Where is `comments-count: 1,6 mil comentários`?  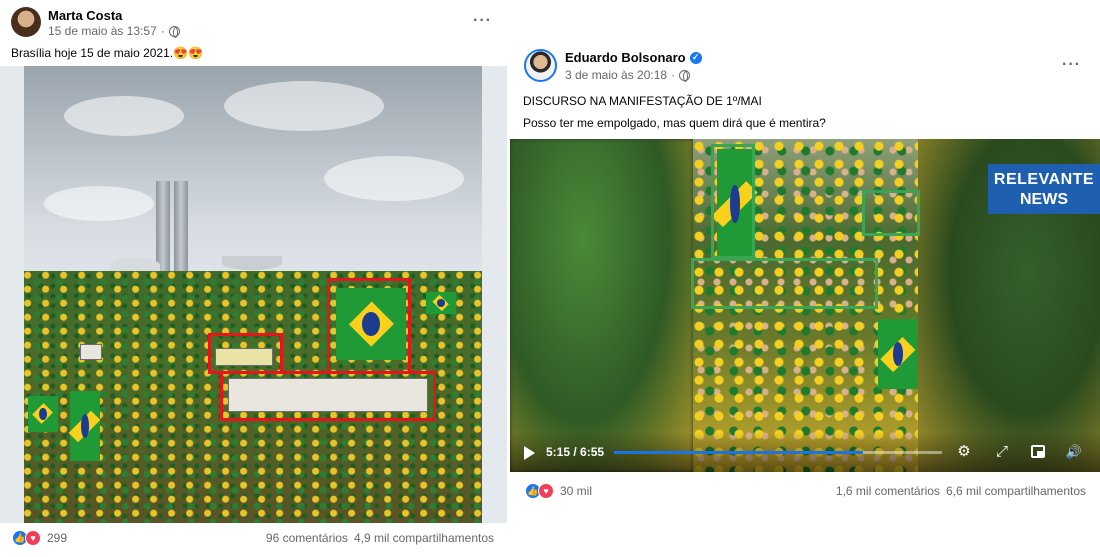 comments-count: 1,6 mil comentários is located at coordinates (888, 491).